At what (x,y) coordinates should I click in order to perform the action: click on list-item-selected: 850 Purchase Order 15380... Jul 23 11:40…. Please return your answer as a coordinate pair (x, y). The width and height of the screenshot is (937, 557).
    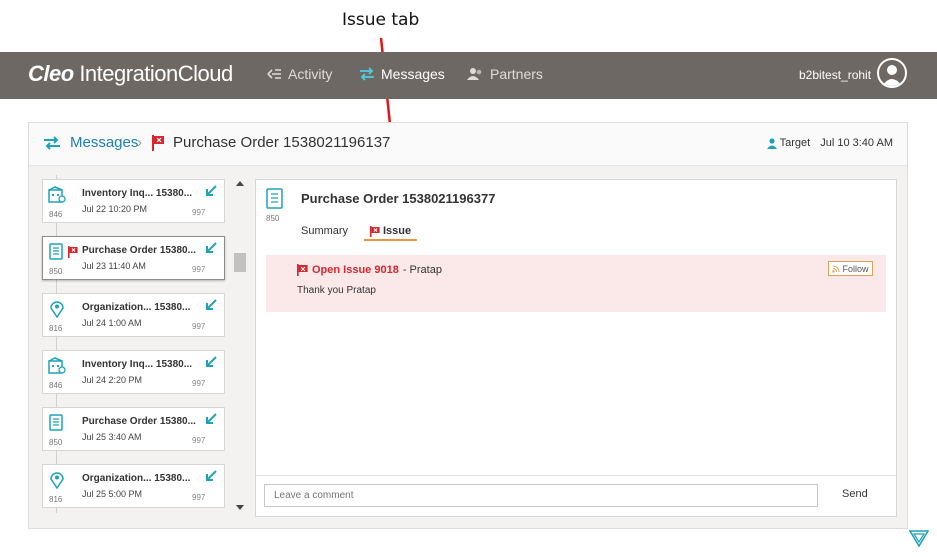
    Looking at the image, I should click on (133, 258).